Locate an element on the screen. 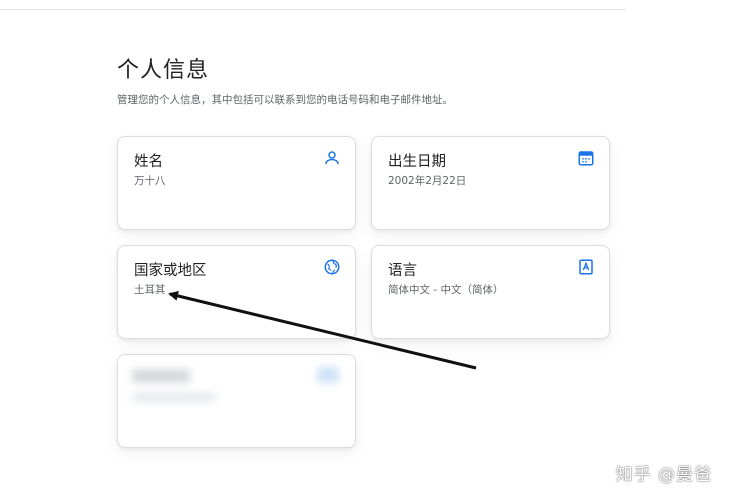 The image size is (730, 500). blurred-icon is located at coordinates (328, 375).